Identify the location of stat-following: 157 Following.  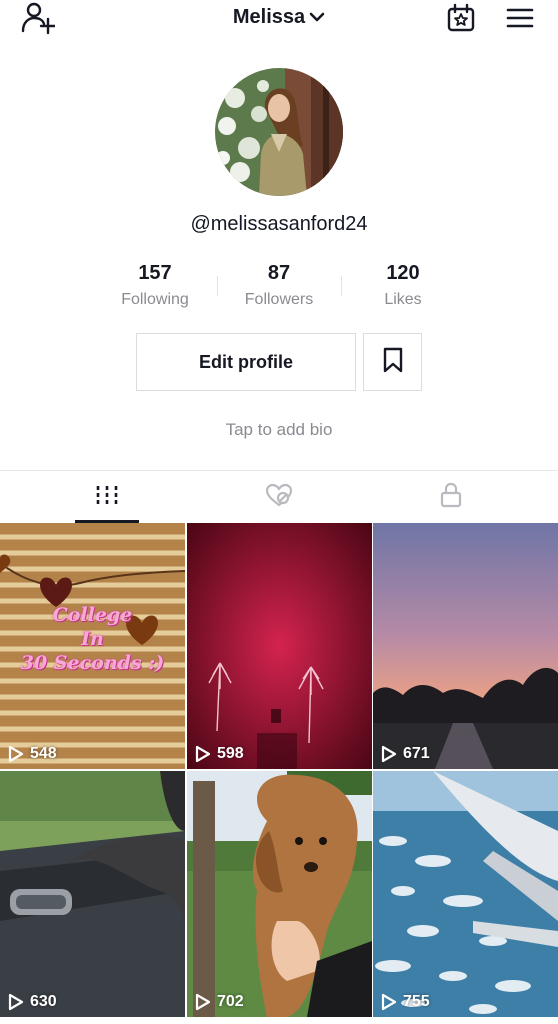
(155, 285).